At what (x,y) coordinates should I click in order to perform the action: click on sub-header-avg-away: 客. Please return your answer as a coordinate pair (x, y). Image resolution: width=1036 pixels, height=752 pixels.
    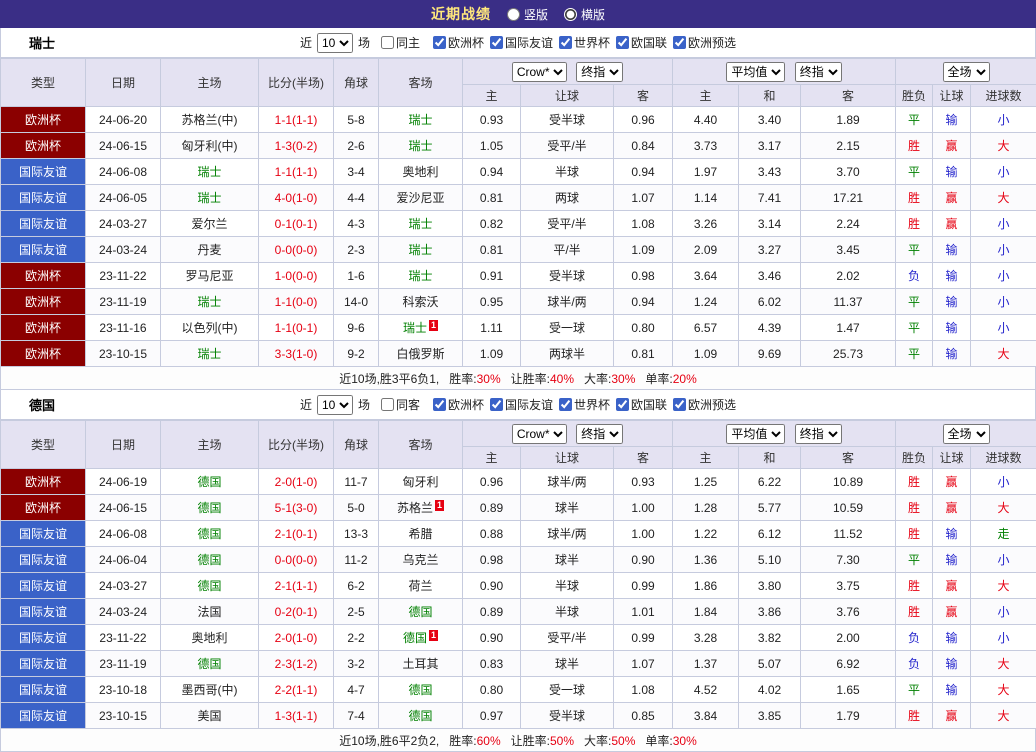
    Looking at the image, I should click on (848, 96).